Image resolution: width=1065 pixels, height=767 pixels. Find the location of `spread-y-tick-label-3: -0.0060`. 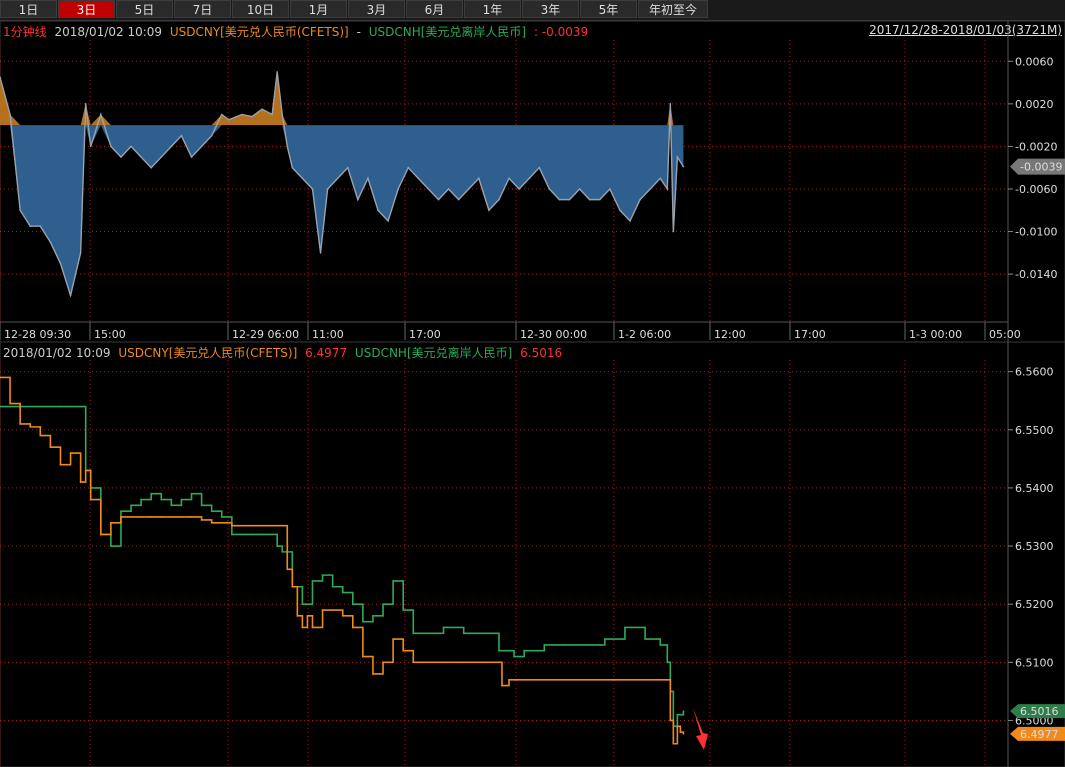

spread-y-tick-label-3: -0.0060 is located at coordinates (1036, 189).